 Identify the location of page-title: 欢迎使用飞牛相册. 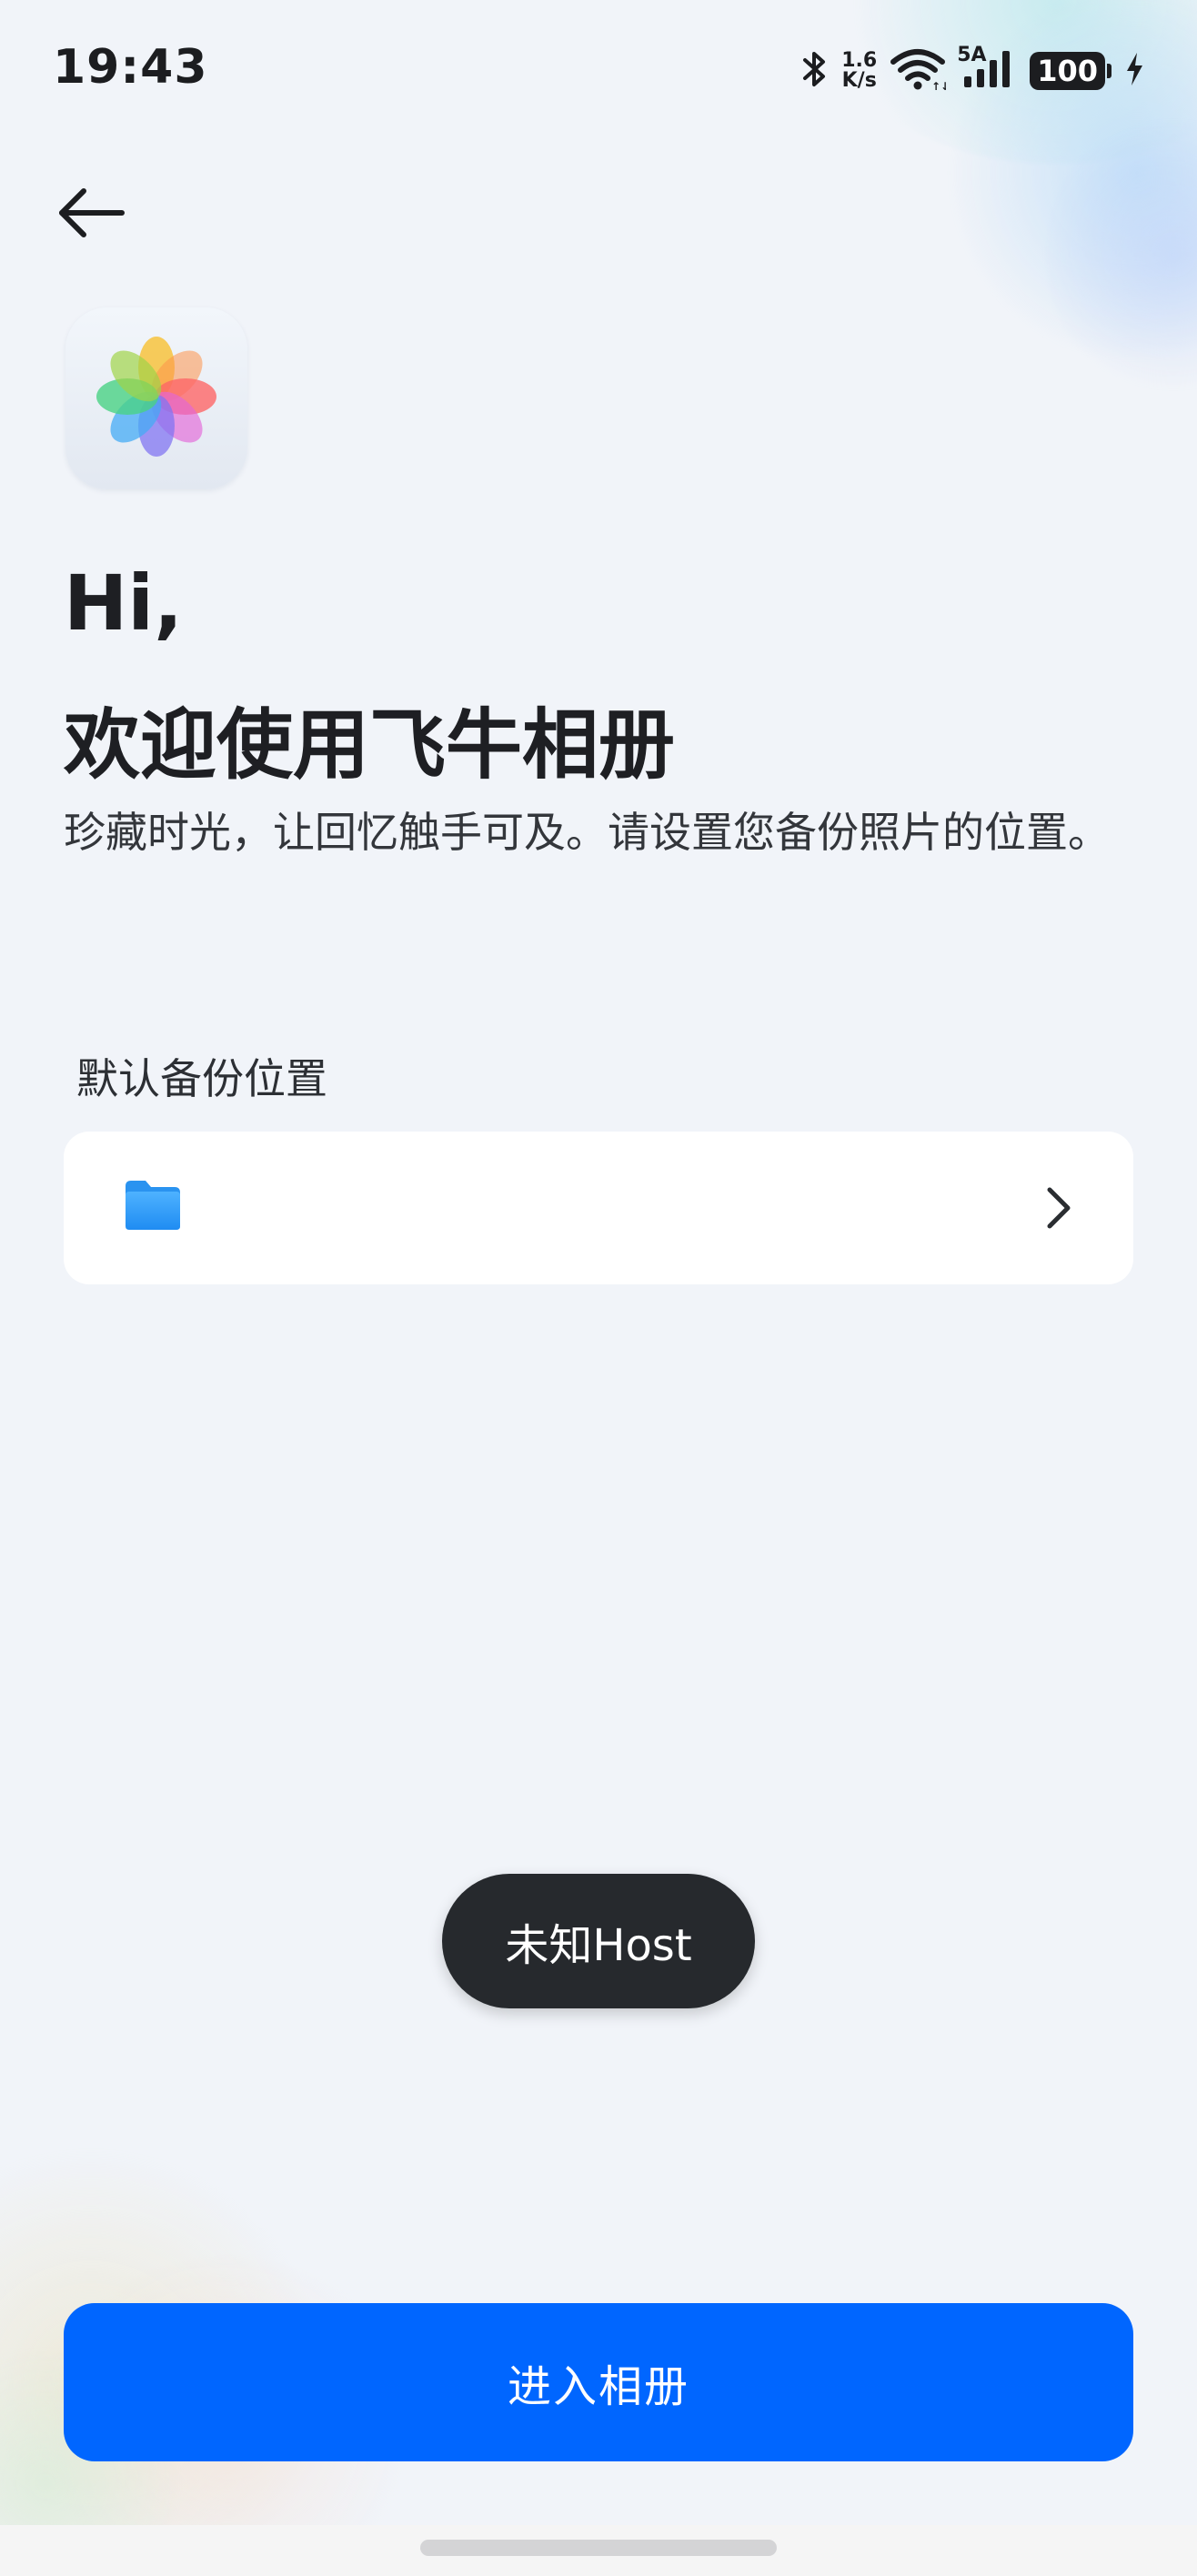
(370, 745).